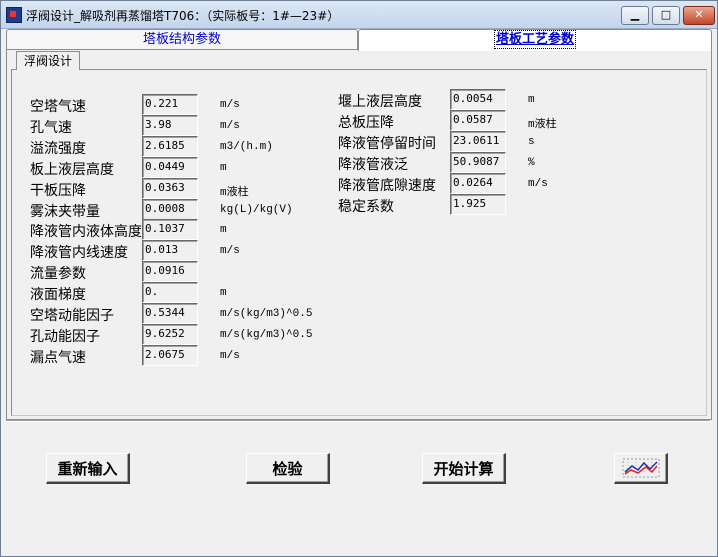  What do you see at coordinates (478, 204) in the screenshot?
I see `param-value-field: 1.925` at bounding box center [478, 204].